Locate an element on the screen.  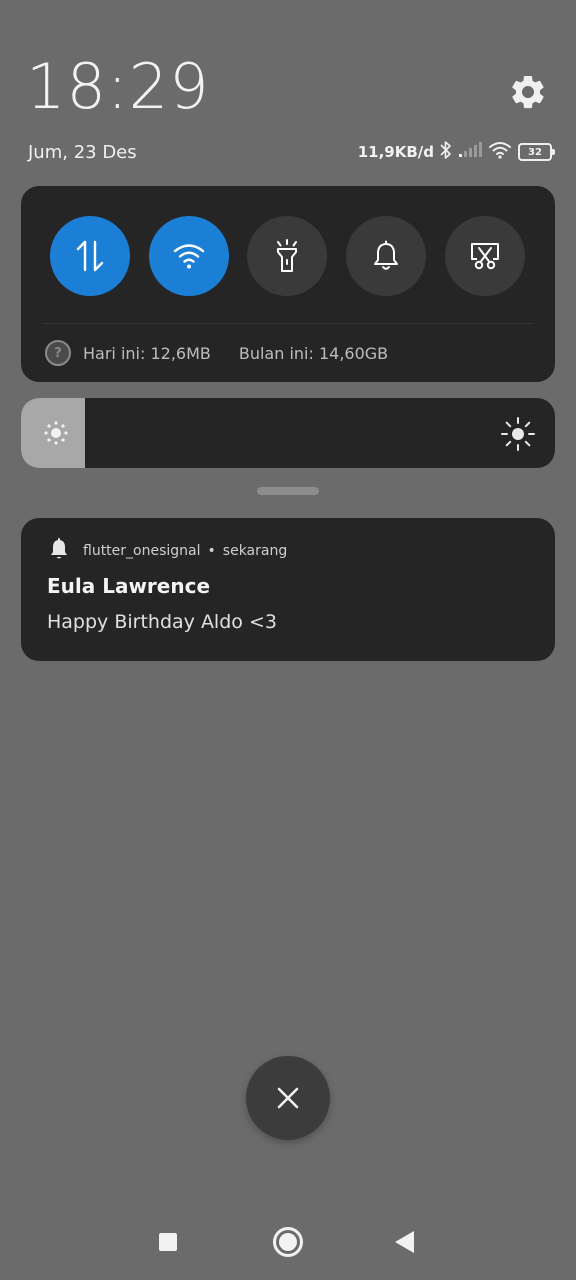
data-usage: ? Hari ini: 12,6MB Bulan ini: 14,60GB is located at coordinates (216, 353).